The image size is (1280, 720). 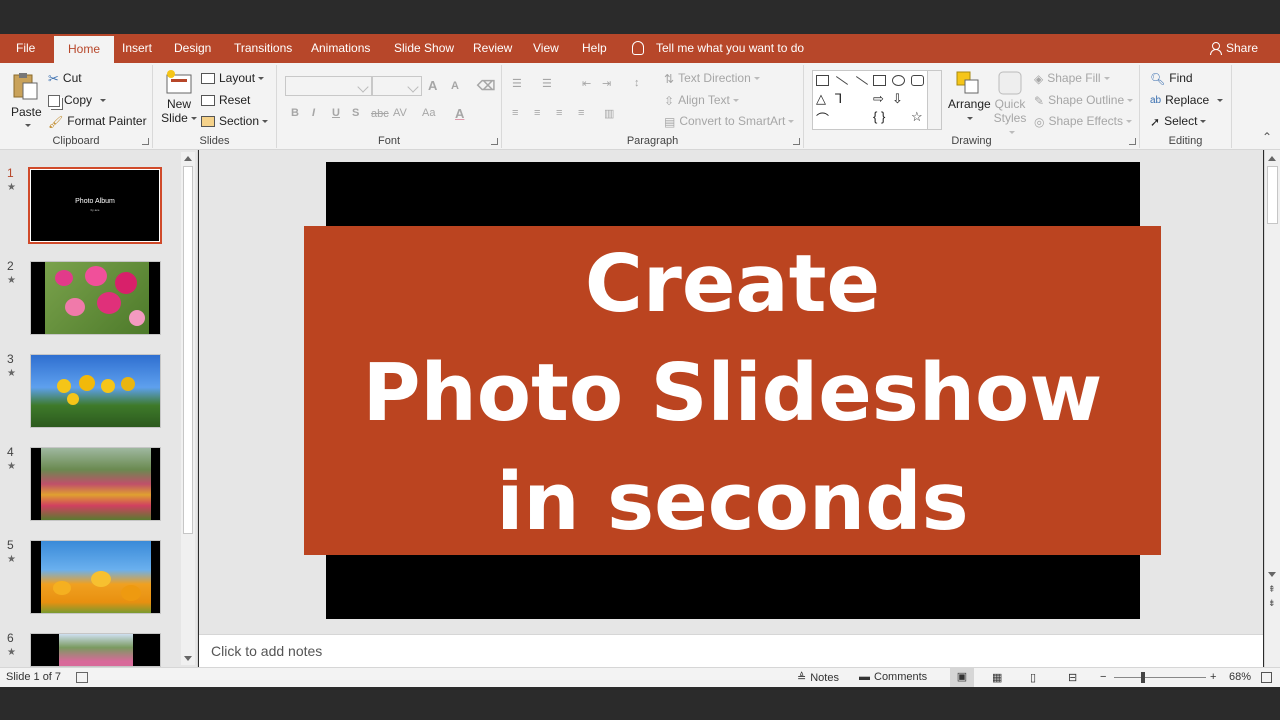 What do you see at coordinates (898, 80) in the screenshot?
I see `oval-shape-icon` at bounding box center [898, 80].